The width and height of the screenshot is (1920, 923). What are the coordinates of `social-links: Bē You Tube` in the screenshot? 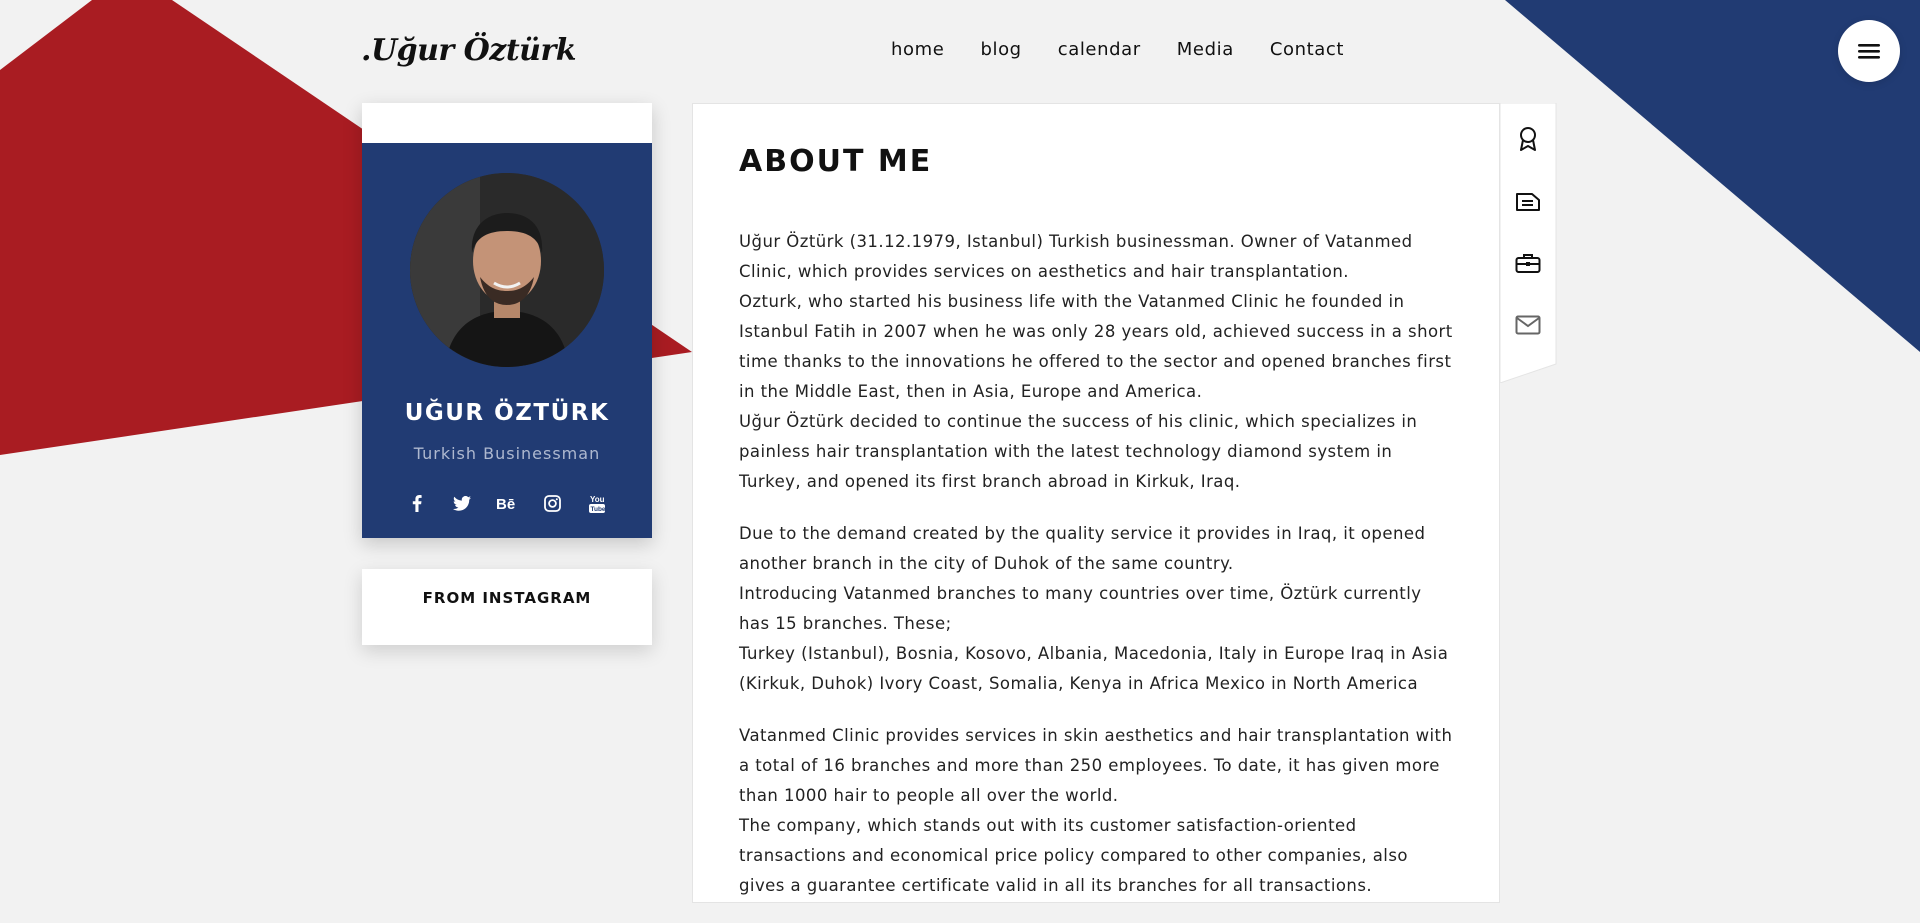 It's located at (507, 503).